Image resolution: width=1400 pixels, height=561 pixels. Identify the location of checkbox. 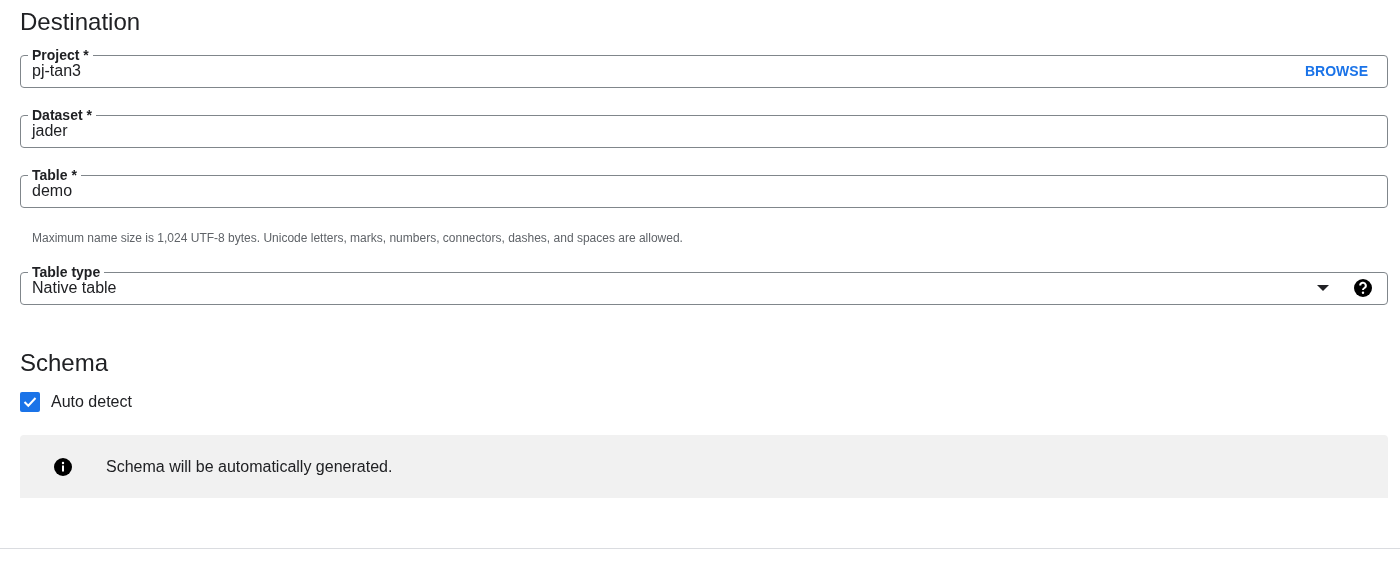
(30, 402).